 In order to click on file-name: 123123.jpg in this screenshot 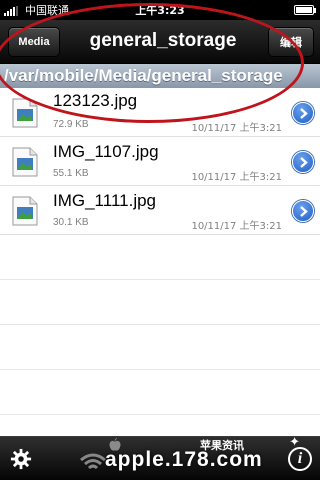, I will do `click(95, 100)`.